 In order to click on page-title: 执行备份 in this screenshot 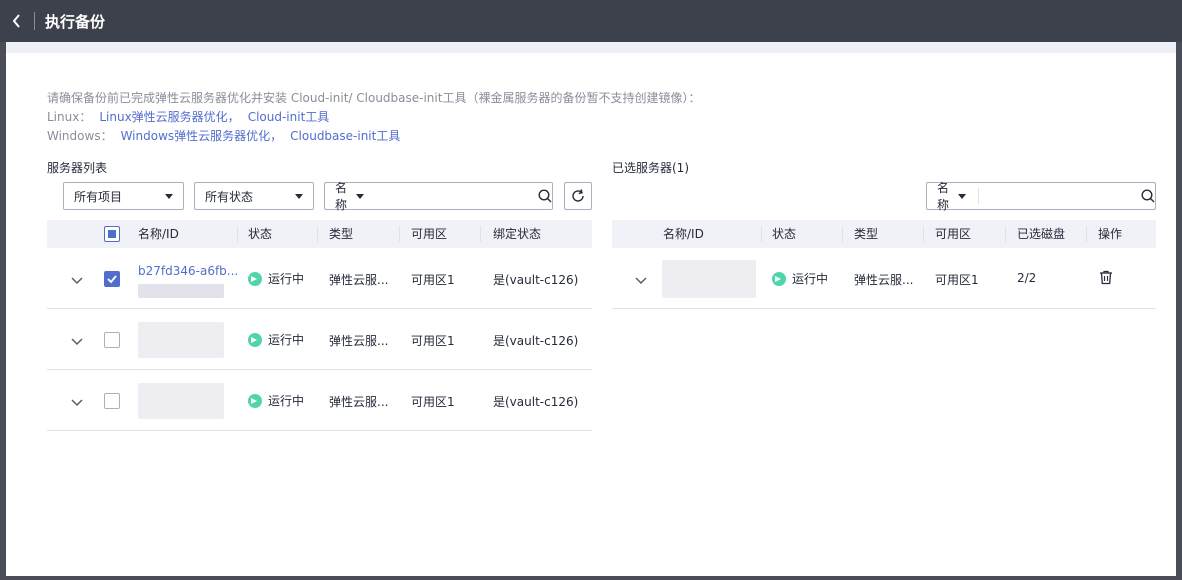, I will do `click(75, 21)`.